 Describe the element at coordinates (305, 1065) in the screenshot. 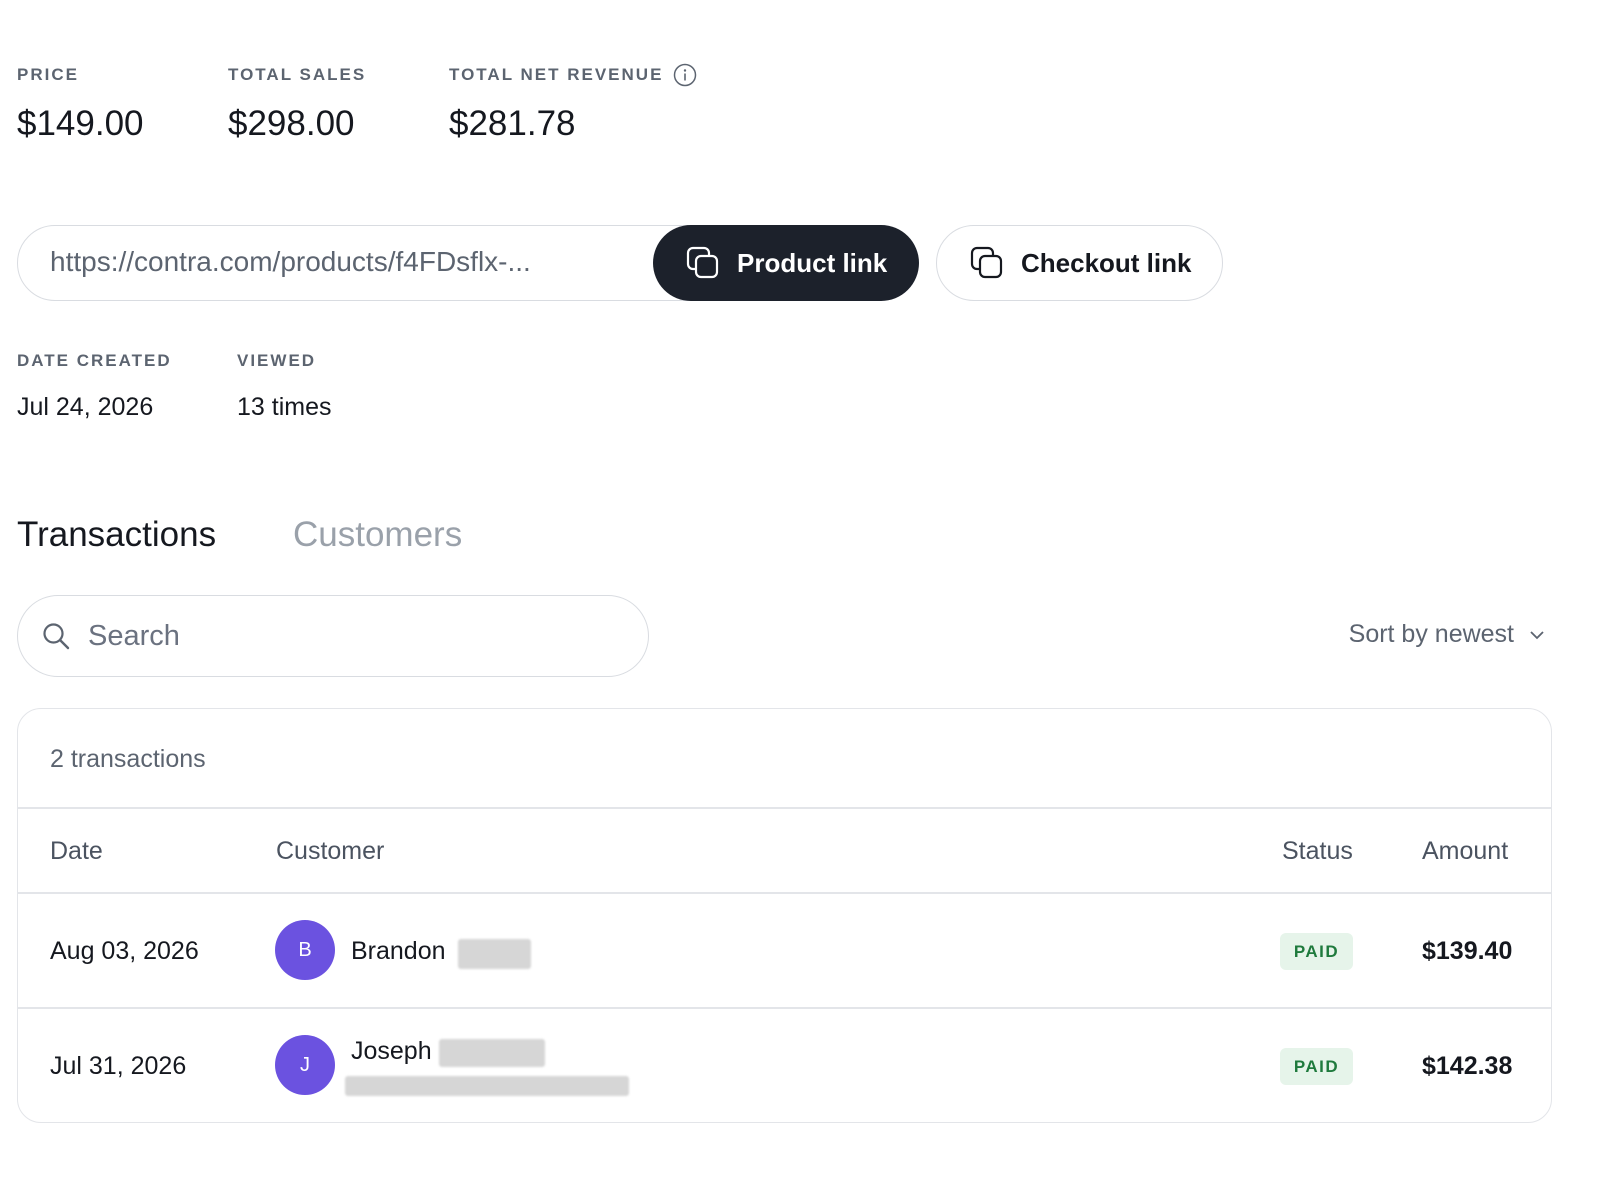

I see `avatar: J` at that location.